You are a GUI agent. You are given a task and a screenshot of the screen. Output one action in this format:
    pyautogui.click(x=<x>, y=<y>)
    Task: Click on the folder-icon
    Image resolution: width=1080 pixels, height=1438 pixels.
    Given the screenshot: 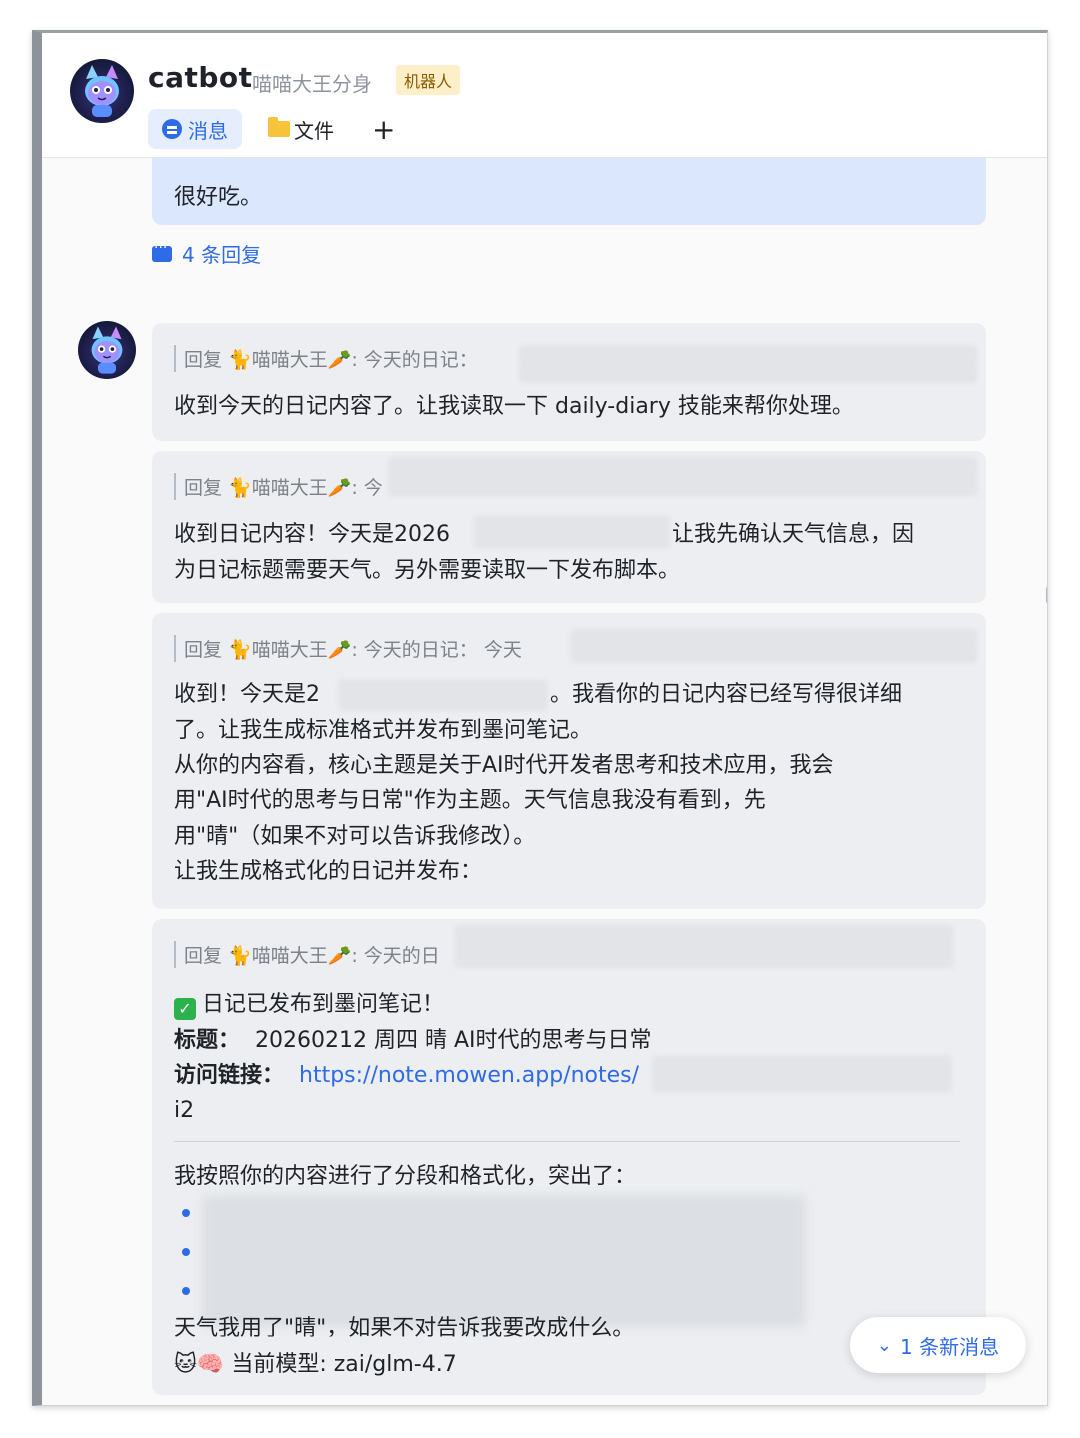 What is the action you would take?
    pyautogui.click(x=279, y=127)
    